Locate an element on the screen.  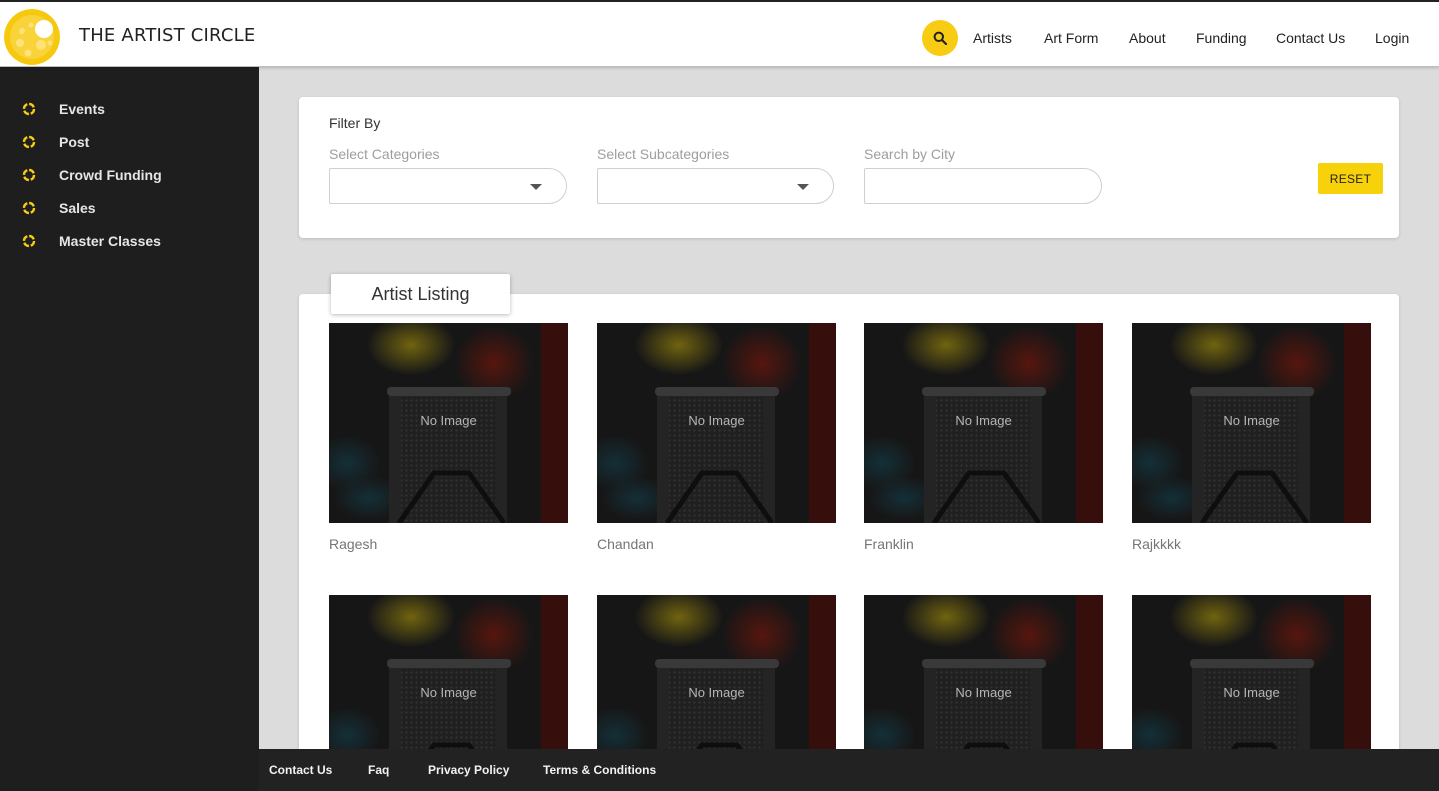
nav-contact-us: Contact Us is located at coordinates (1310, 38).